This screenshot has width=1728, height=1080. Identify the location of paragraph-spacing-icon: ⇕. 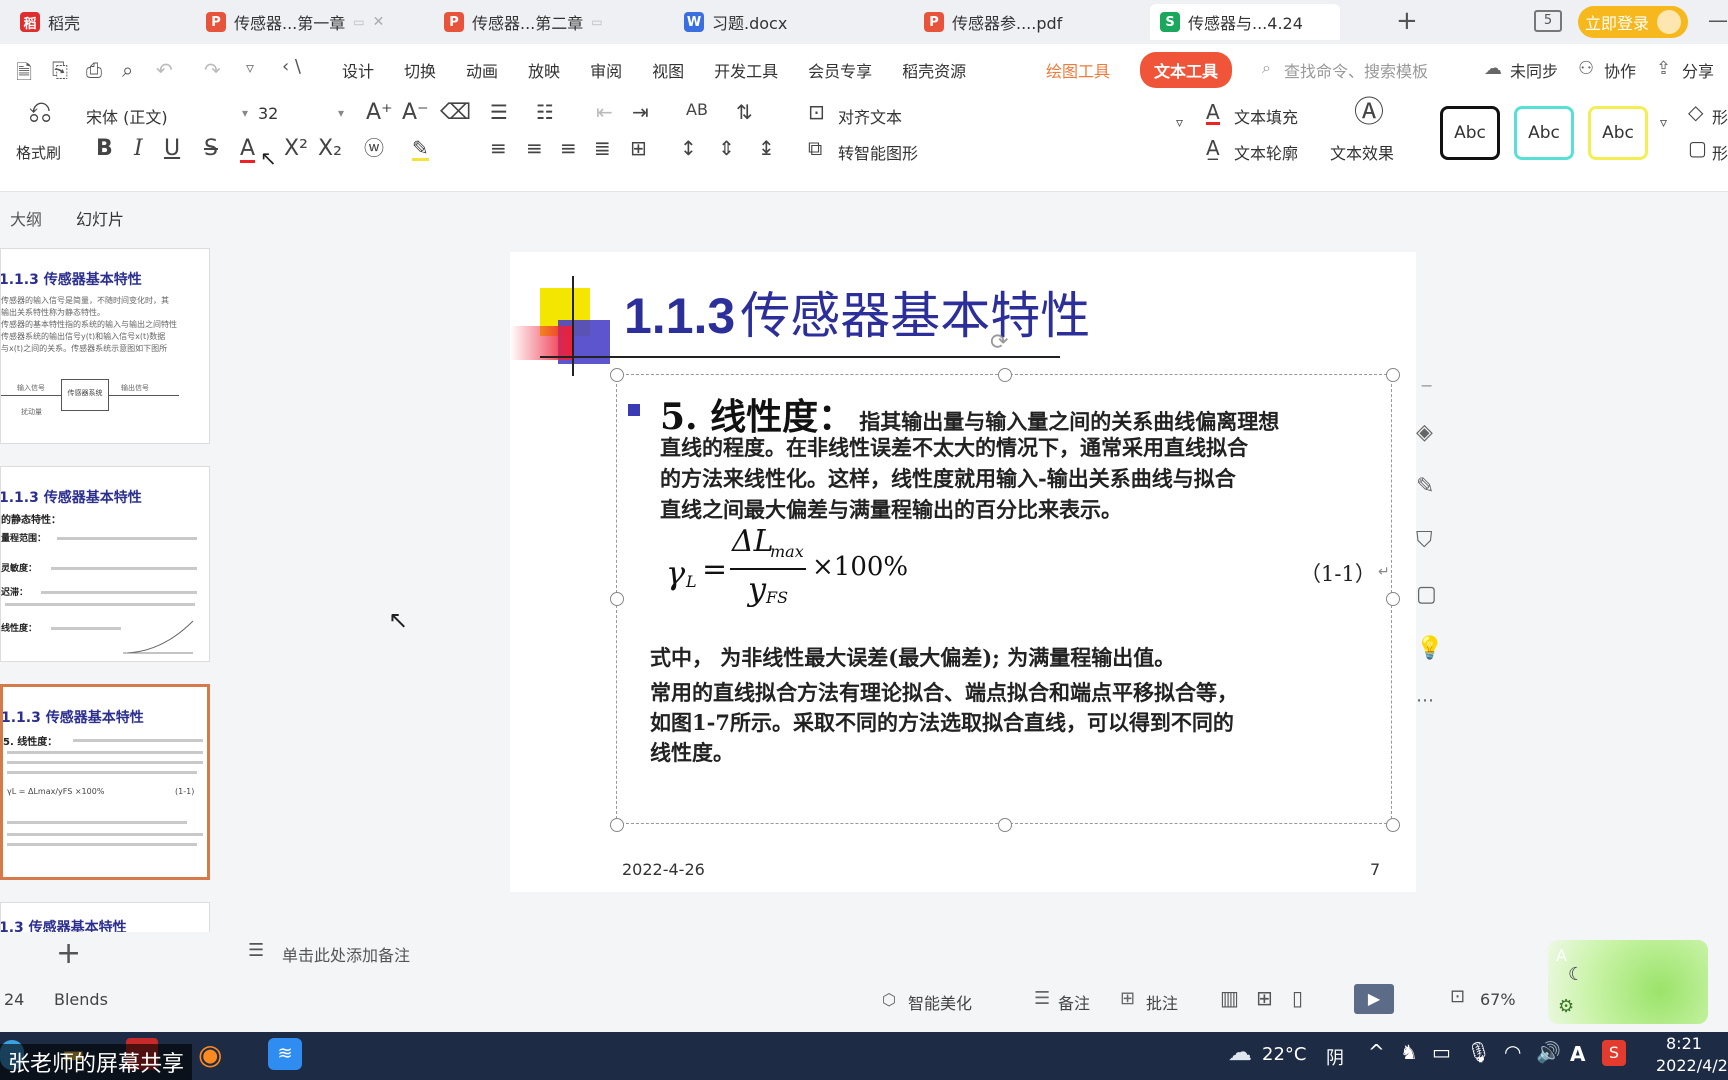
(726, 148).